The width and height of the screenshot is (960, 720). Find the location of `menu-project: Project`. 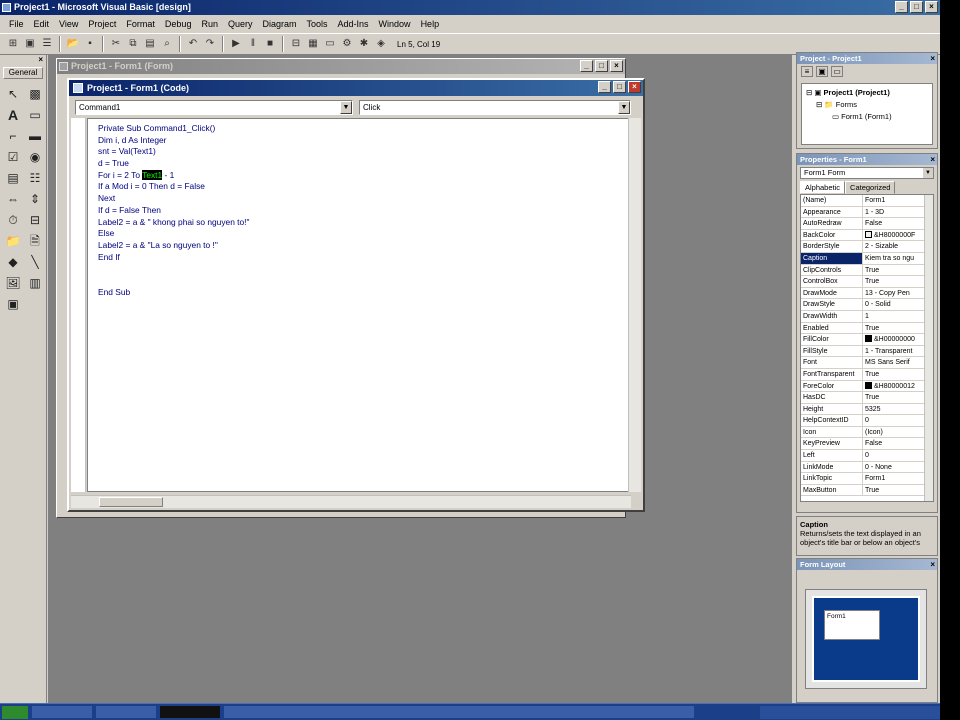

menu-project: Project is located at coordinates (102, 24).